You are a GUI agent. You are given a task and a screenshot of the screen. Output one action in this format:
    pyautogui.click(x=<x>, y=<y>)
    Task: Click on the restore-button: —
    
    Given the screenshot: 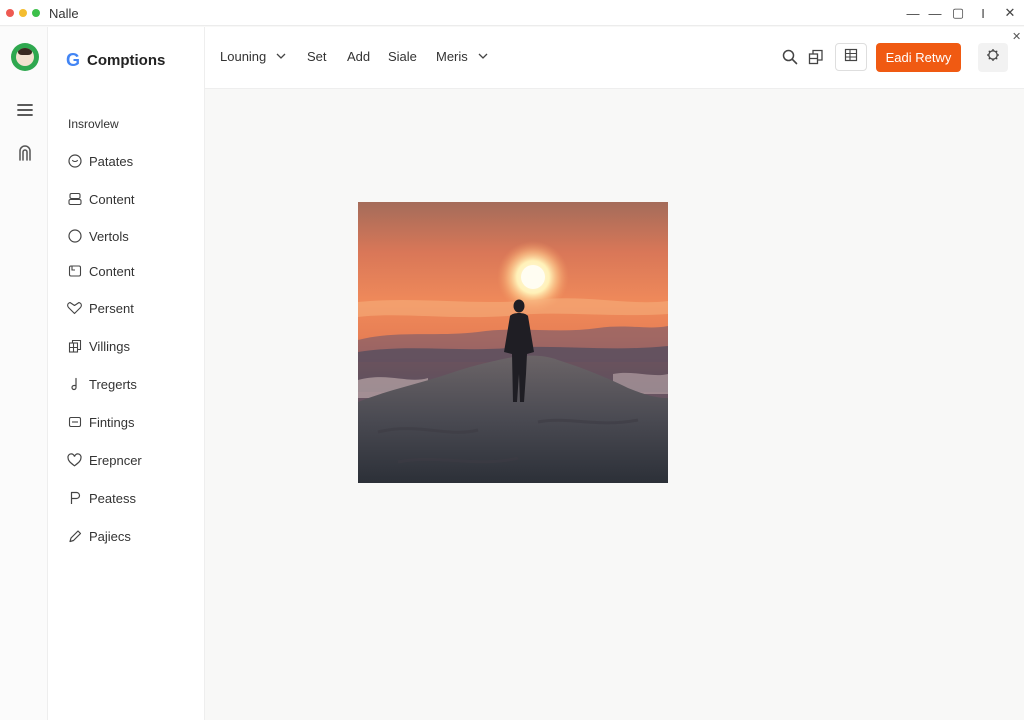 What is the action you would take?
    pyautogui.click(x=935, y=13)
    